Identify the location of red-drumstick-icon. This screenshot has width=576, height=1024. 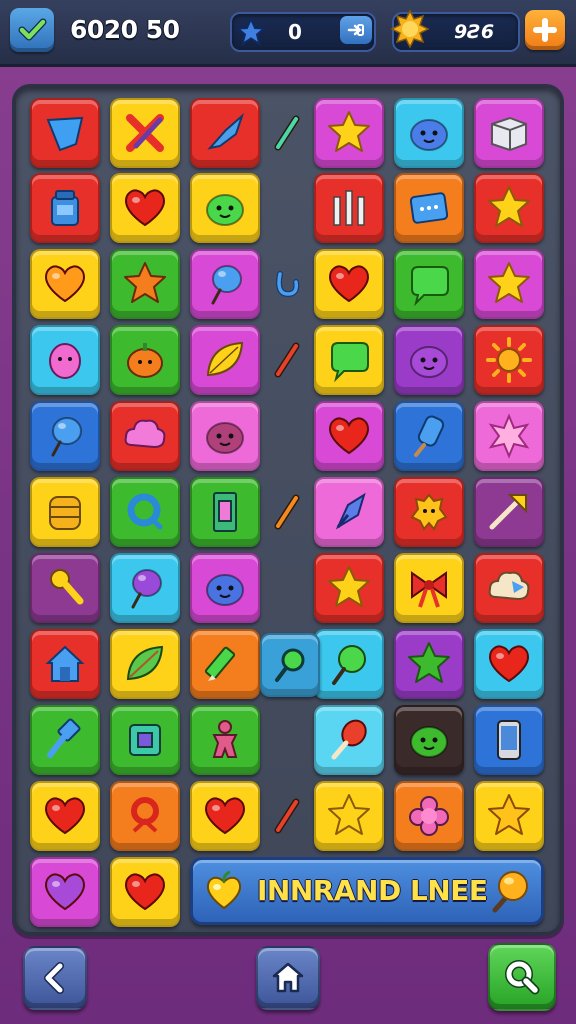
(349, 739).